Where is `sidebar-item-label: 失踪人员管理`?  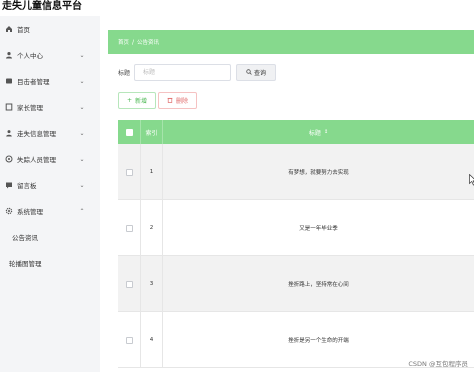
sidebar-item-label: 失踪人员管理 is located at coordinates (36, 160).